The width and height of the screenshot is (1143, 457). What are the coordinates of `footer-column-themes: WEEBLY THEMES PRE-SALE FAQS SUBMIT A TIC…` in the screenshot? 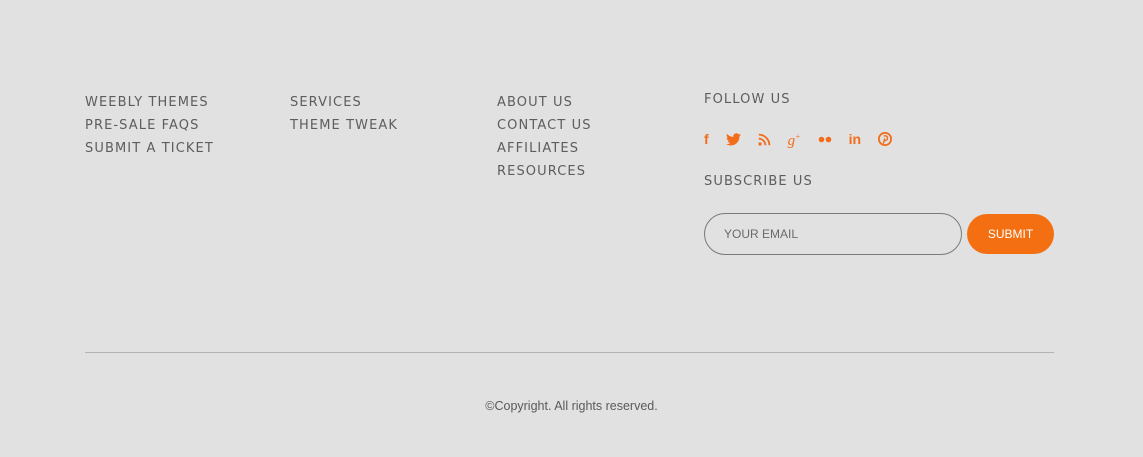 It's located at (149, 125).